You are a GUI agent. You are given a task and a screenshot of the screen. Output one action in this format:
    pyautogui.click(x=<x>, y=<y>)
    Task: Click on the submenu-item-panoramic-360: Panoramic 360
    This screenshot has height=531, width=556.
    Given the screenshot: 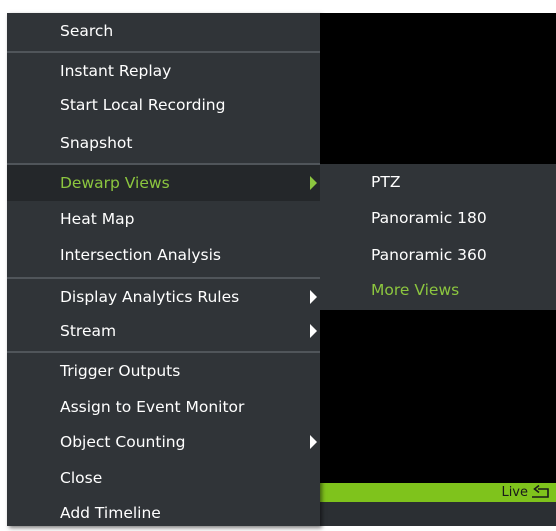 What is the action you would take?
    pyautogui.click(x=438, y=255)
    